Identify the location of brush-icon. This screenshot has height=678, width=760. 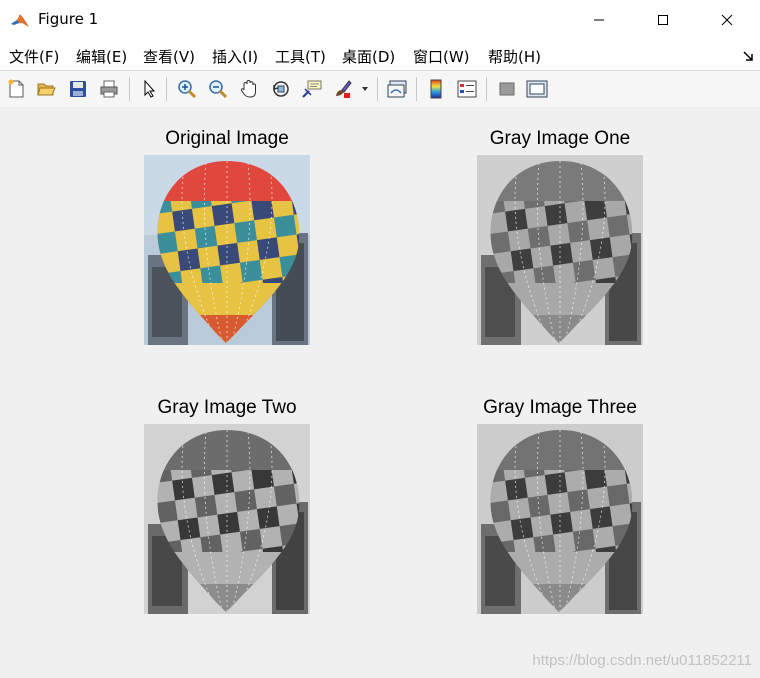
(344, 89).